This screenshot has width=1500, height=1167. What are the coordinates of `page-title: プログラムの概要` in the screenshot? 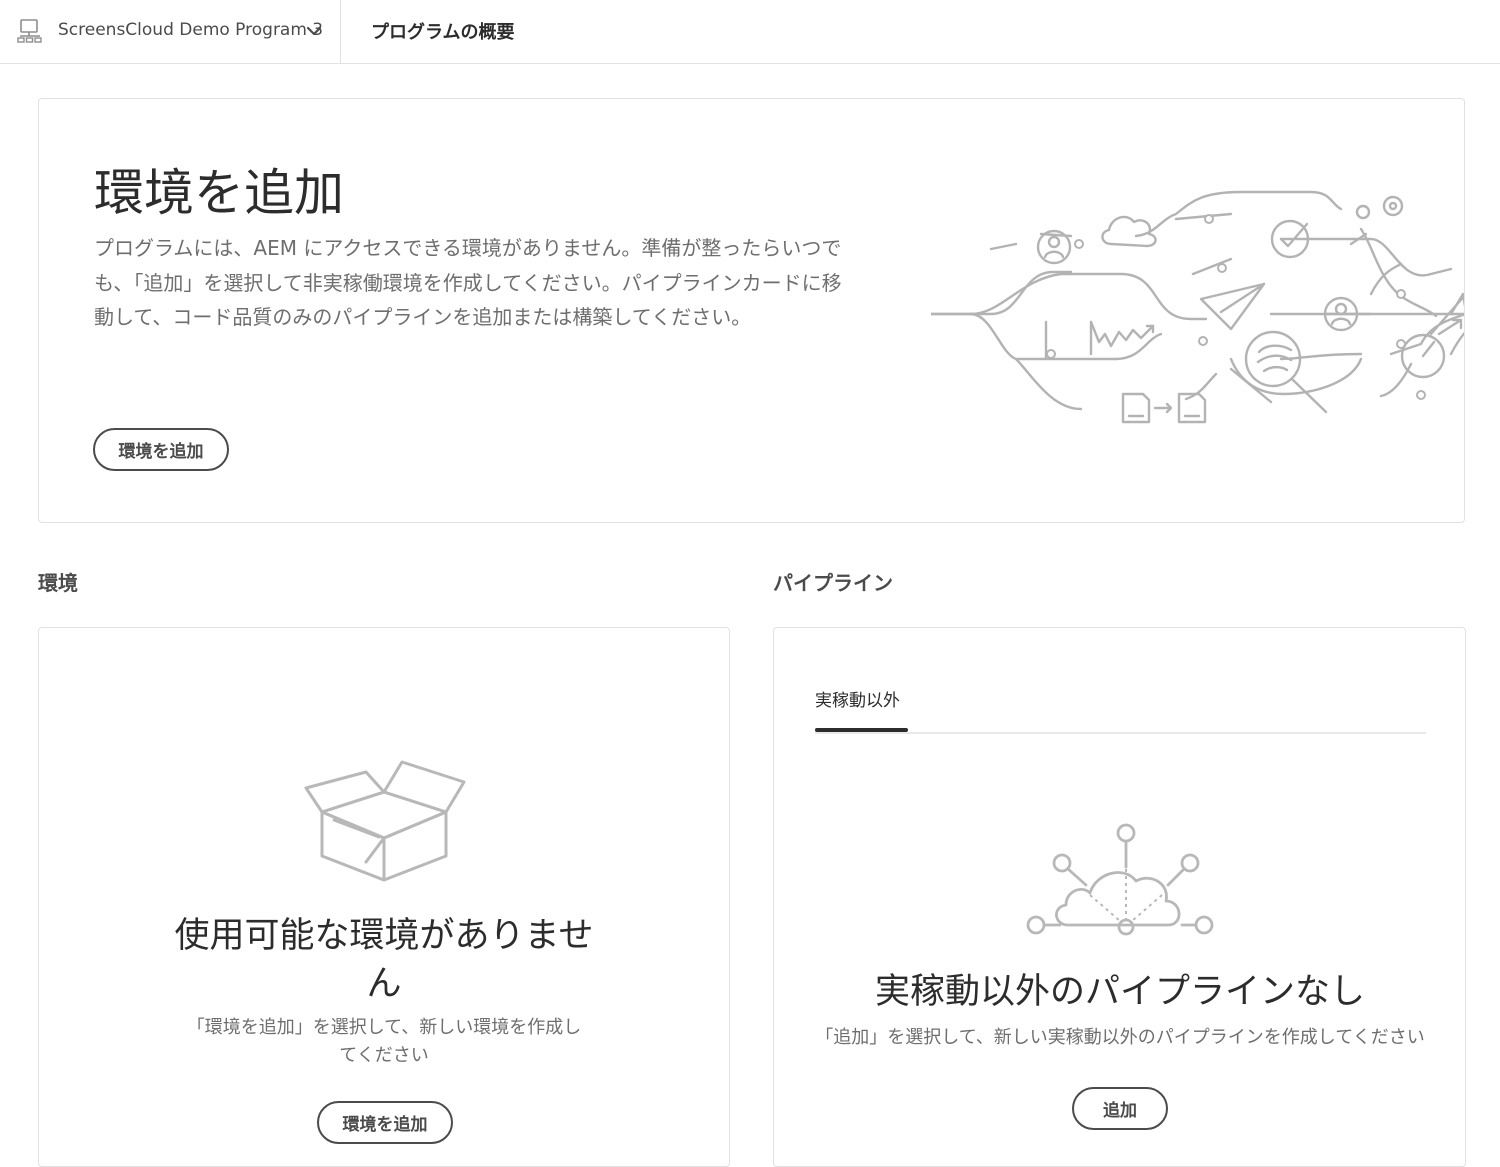 It's located at (443, 32).